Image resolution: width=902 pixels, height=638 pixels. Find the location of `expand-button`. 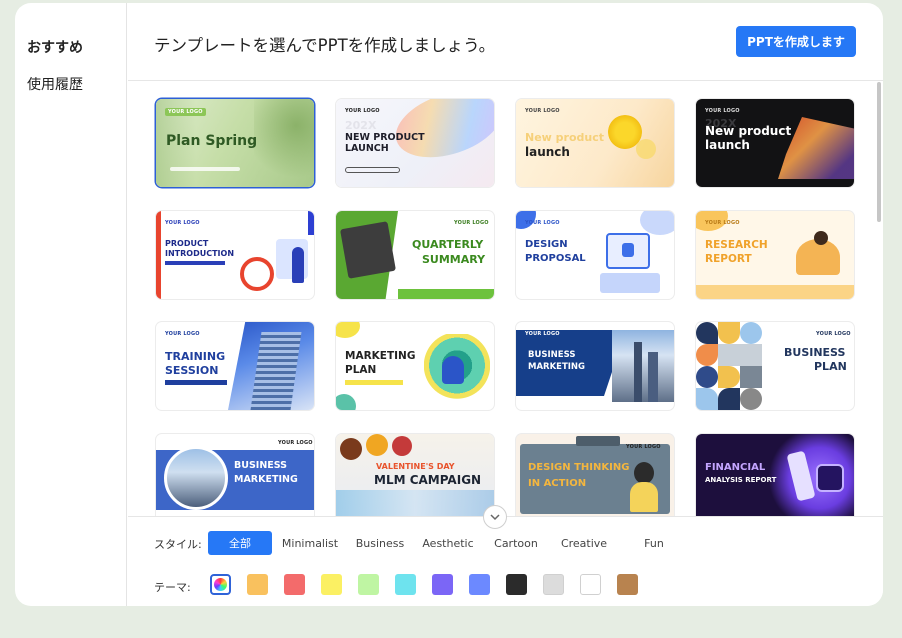

expand-button is located at coordinates (495, 517).